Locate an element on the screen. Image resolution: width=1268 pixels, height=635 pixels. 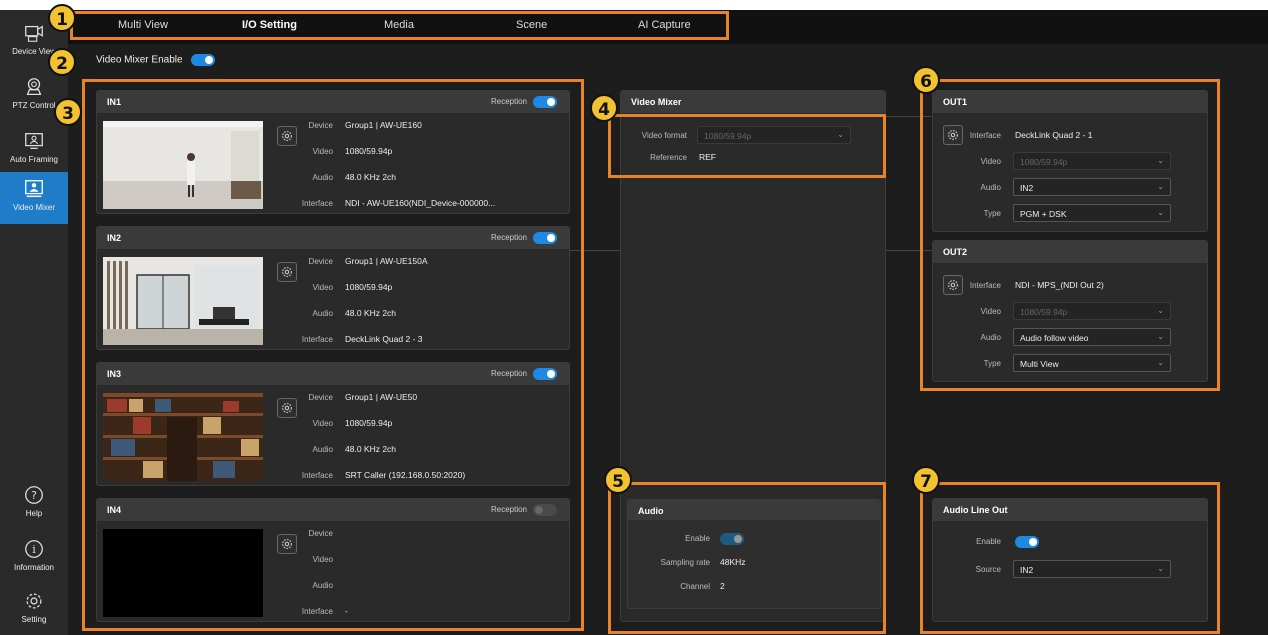
sidebar-item-setting: Setting is located at coordinates (34, 609).